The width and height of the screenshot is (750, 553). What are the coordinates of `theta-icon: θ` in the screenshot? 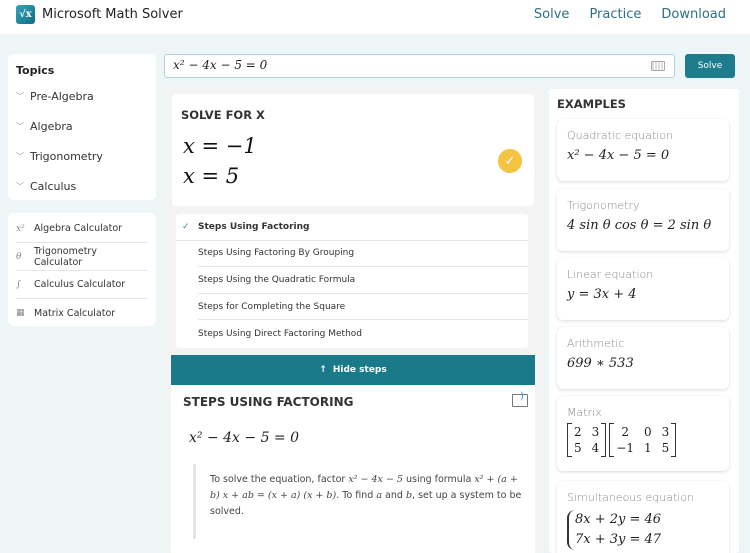 It's located at (19, 256).